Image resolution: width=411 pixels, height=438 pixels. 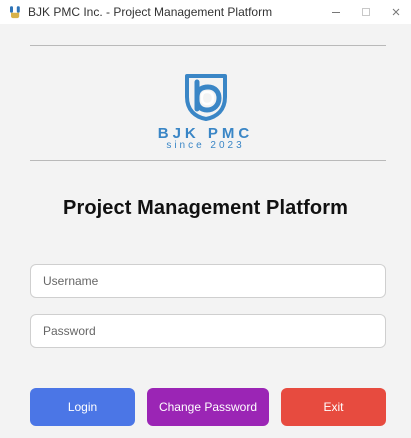 I want to click on username-field, so click(x=208, y=281).